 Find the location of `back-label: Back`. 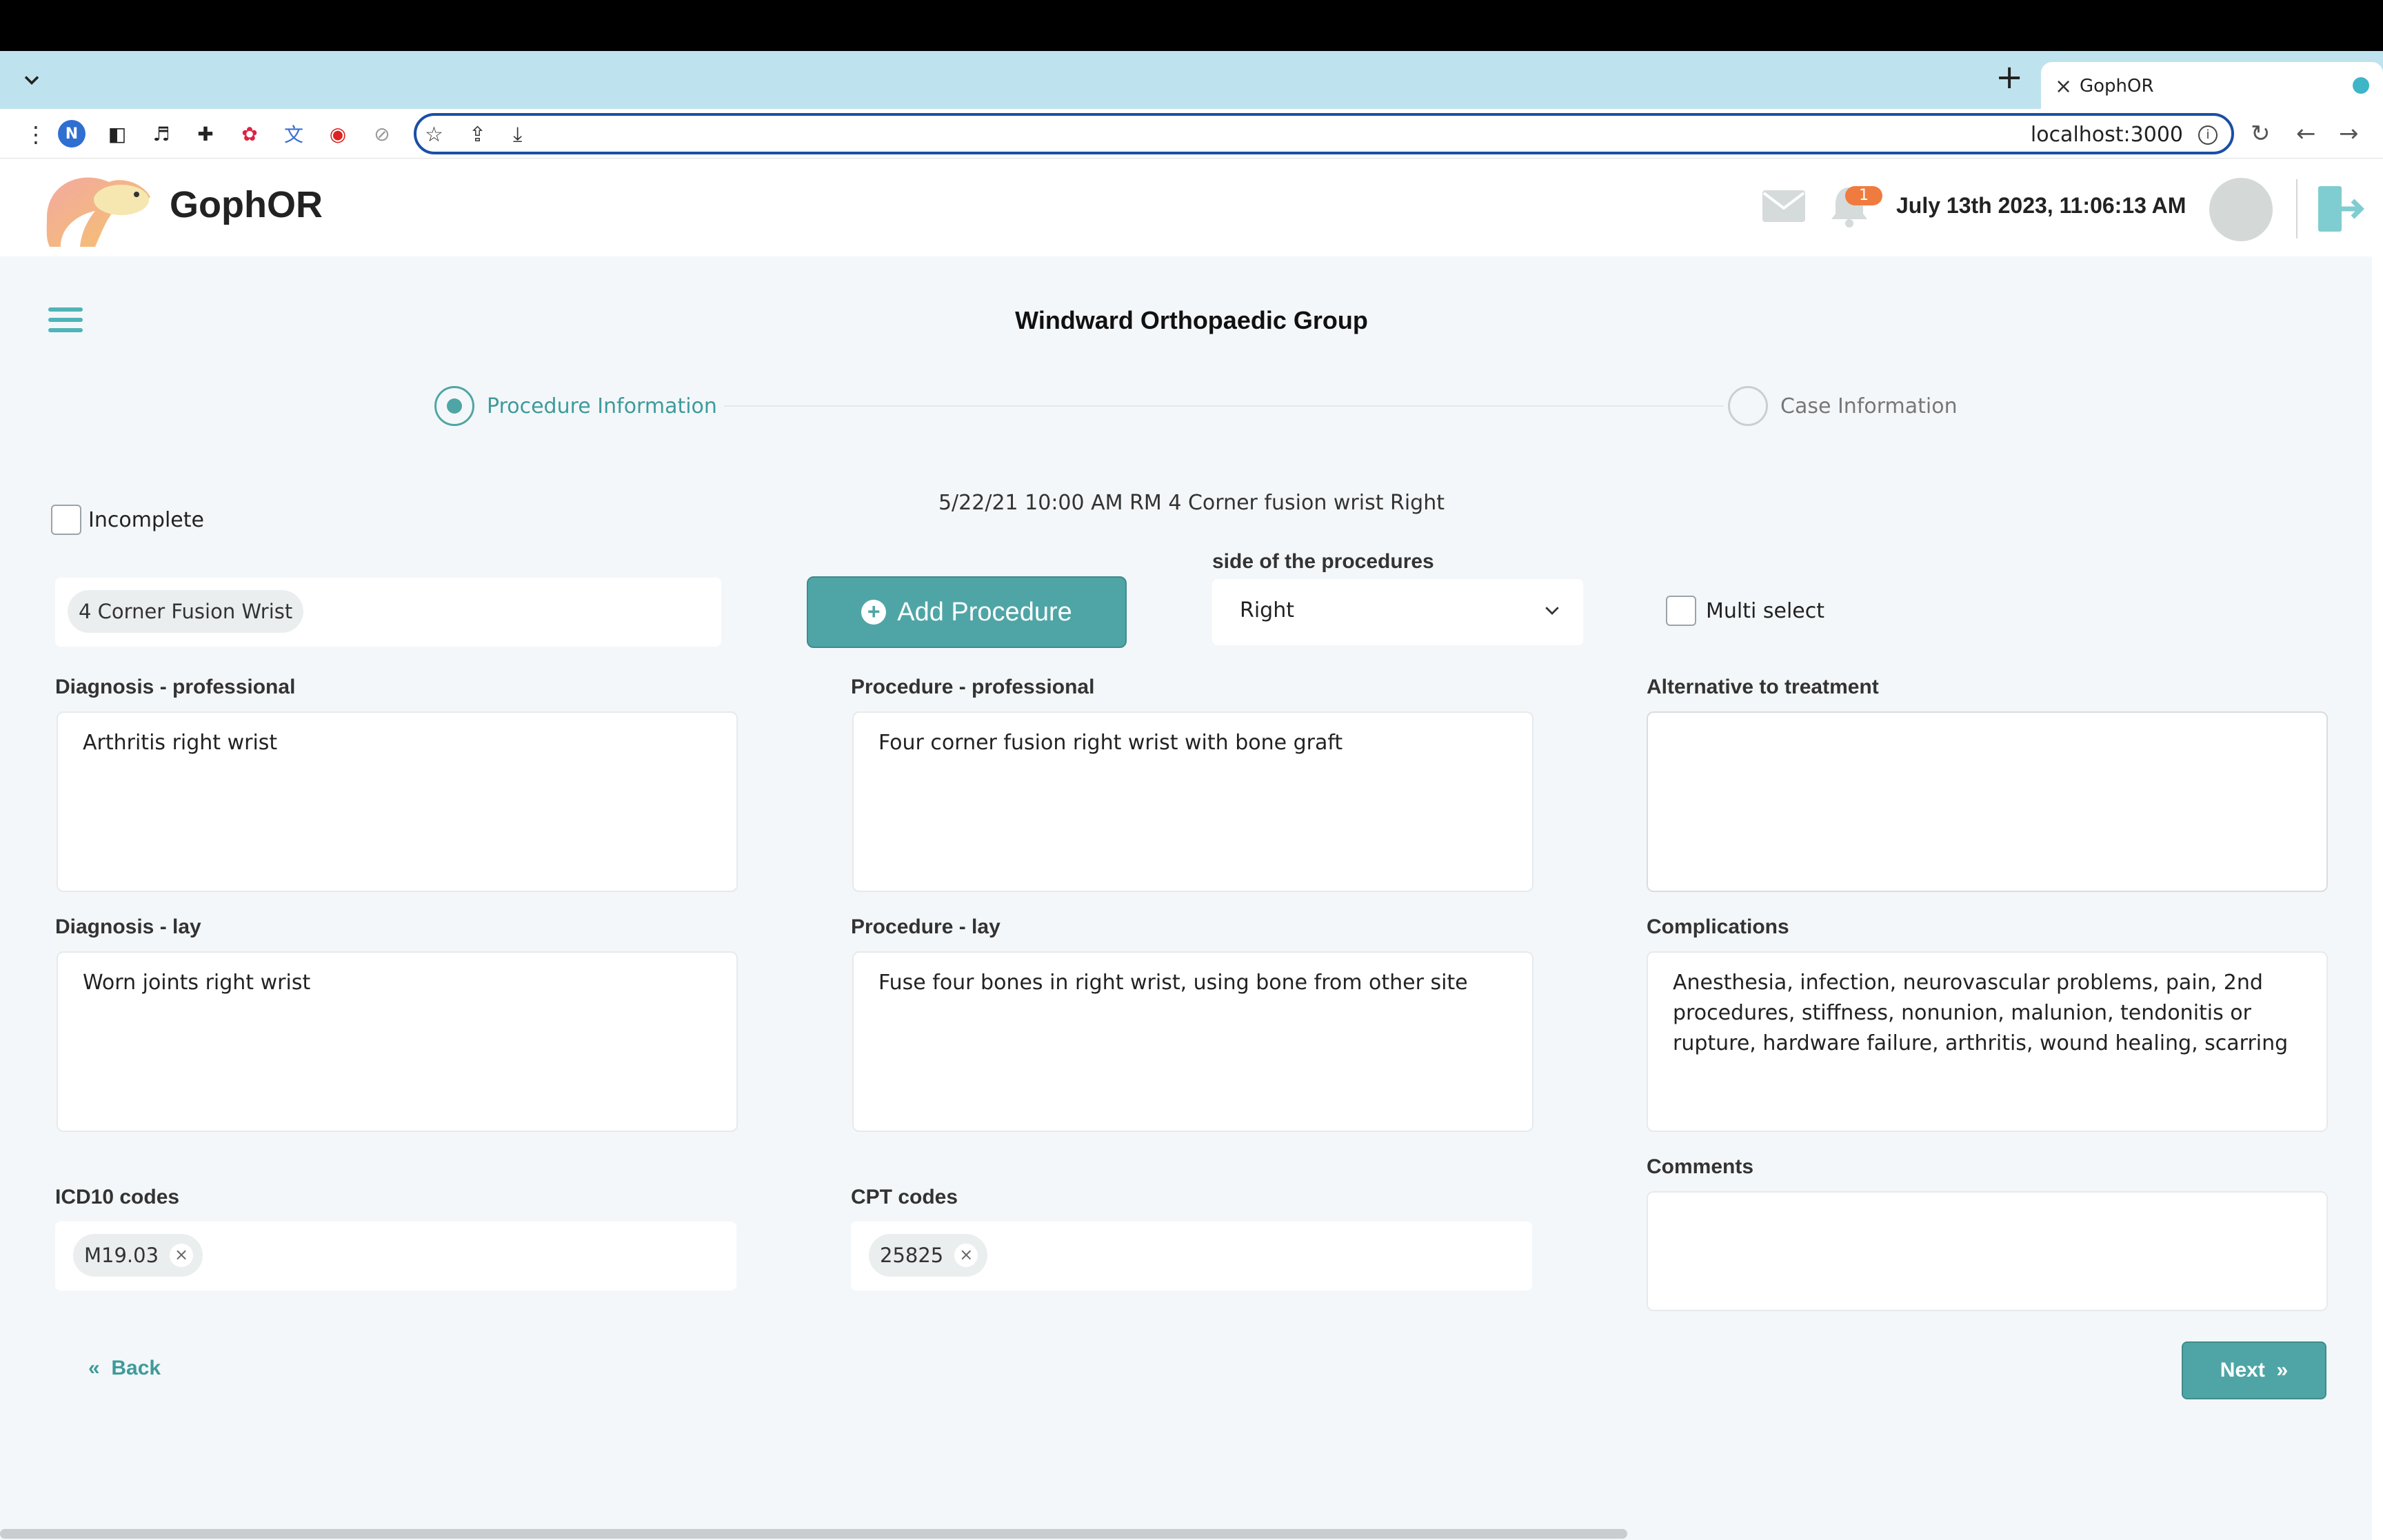

back-label: Back is located at coordinates (136, 1368).